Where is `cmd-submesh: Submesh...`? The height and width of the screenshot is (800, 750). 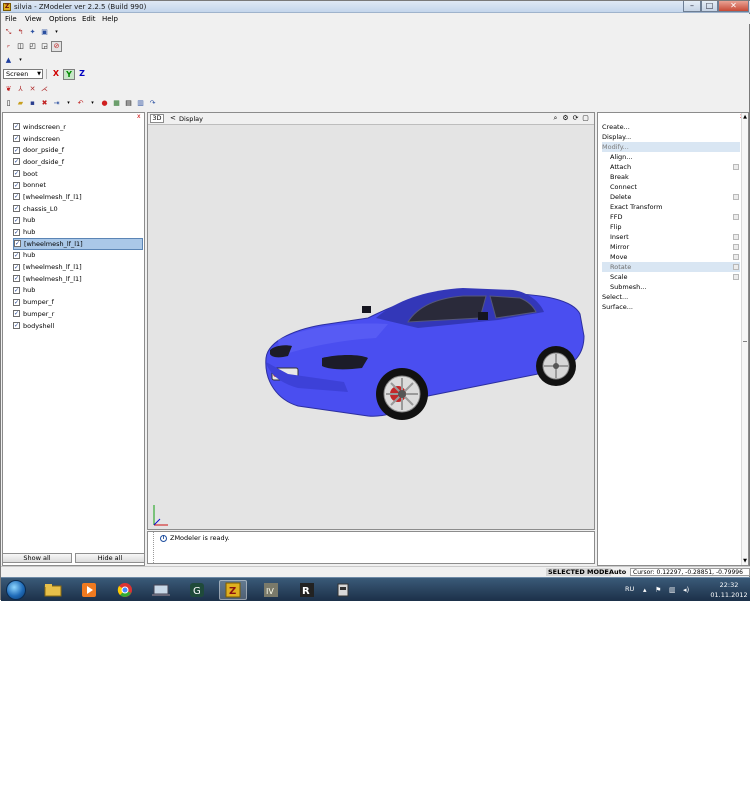 cmd-submesh: Submesh... is located at coordinates (671, 287).